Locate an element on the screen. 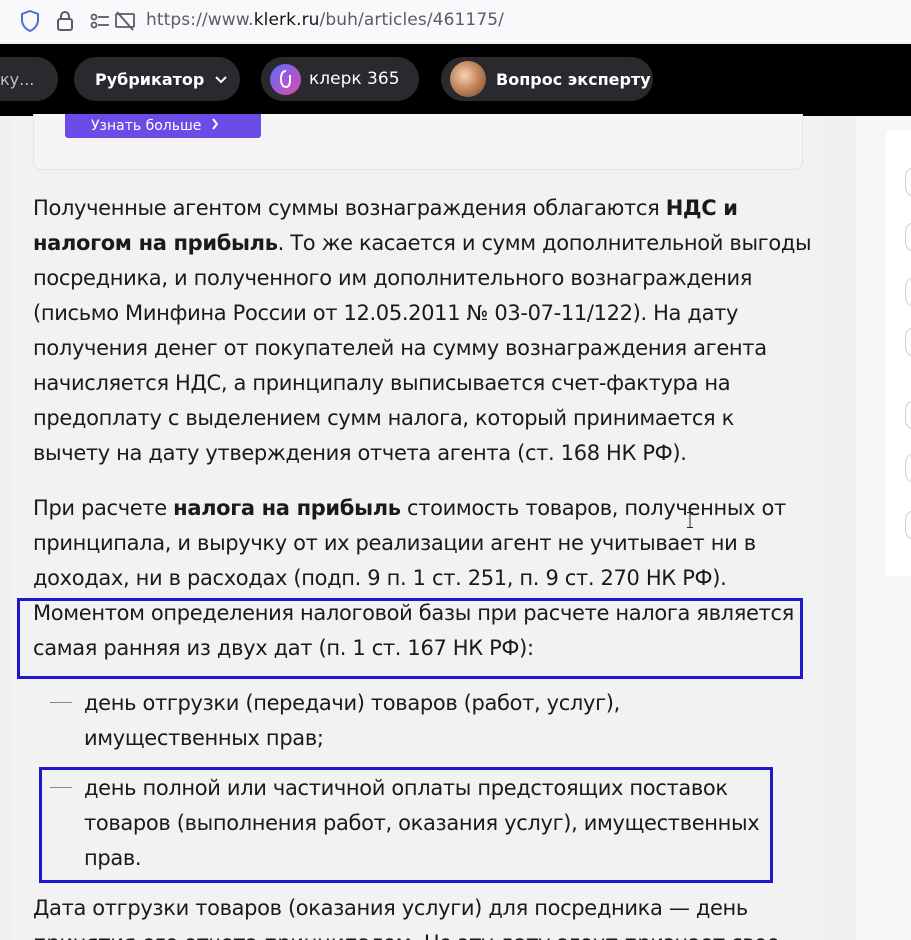 Image resolution: width=911 pixels, height=940 pixels. ask-expert-button: Вопрос эксперту is located at coordinates (547, 79).